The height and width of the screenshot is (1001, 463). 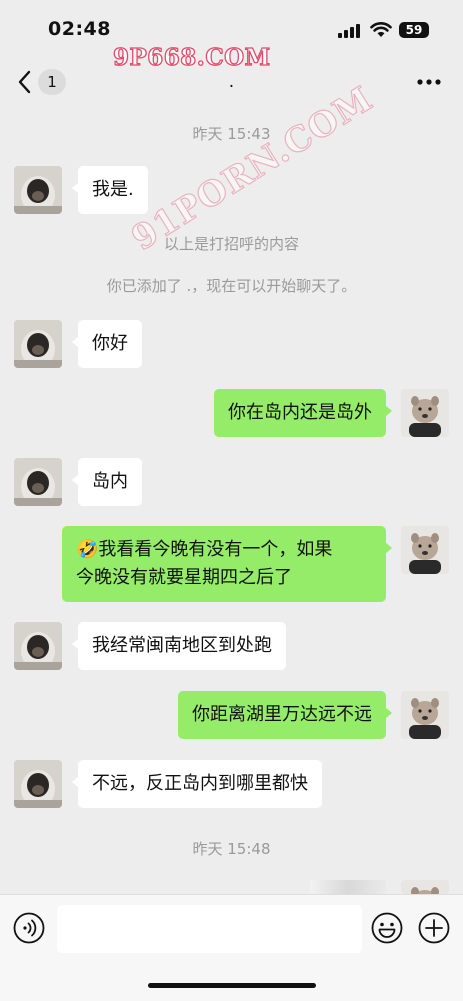 What do you see at coordinates (215, 549) in the screenshot?
I see `message-text-line: 我看看今晚有没有一个，如果` at bounding box center [215, 549].